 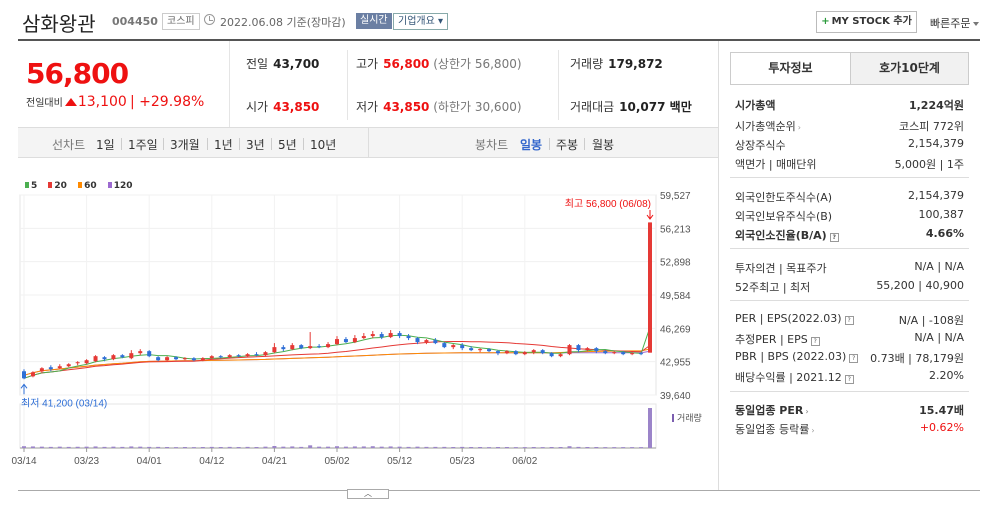 I want to click on row-label: 배당수익률 | 2021.12?, so click(x=794, y=377).